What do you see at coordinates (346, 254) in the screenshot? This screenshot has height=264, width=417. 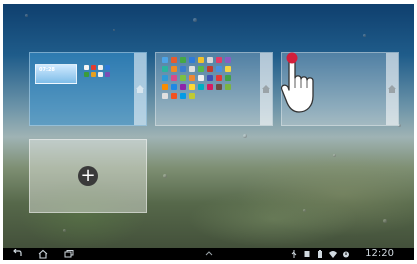 I see `alarm-icon` at bounding box center [346, 254].